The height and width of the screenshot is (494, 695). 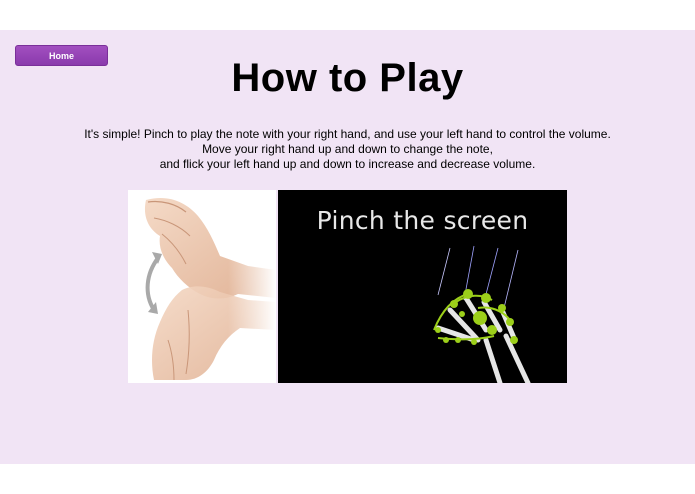 I want to click on hand-skeleton-illustration, so click(x=482, y=314).